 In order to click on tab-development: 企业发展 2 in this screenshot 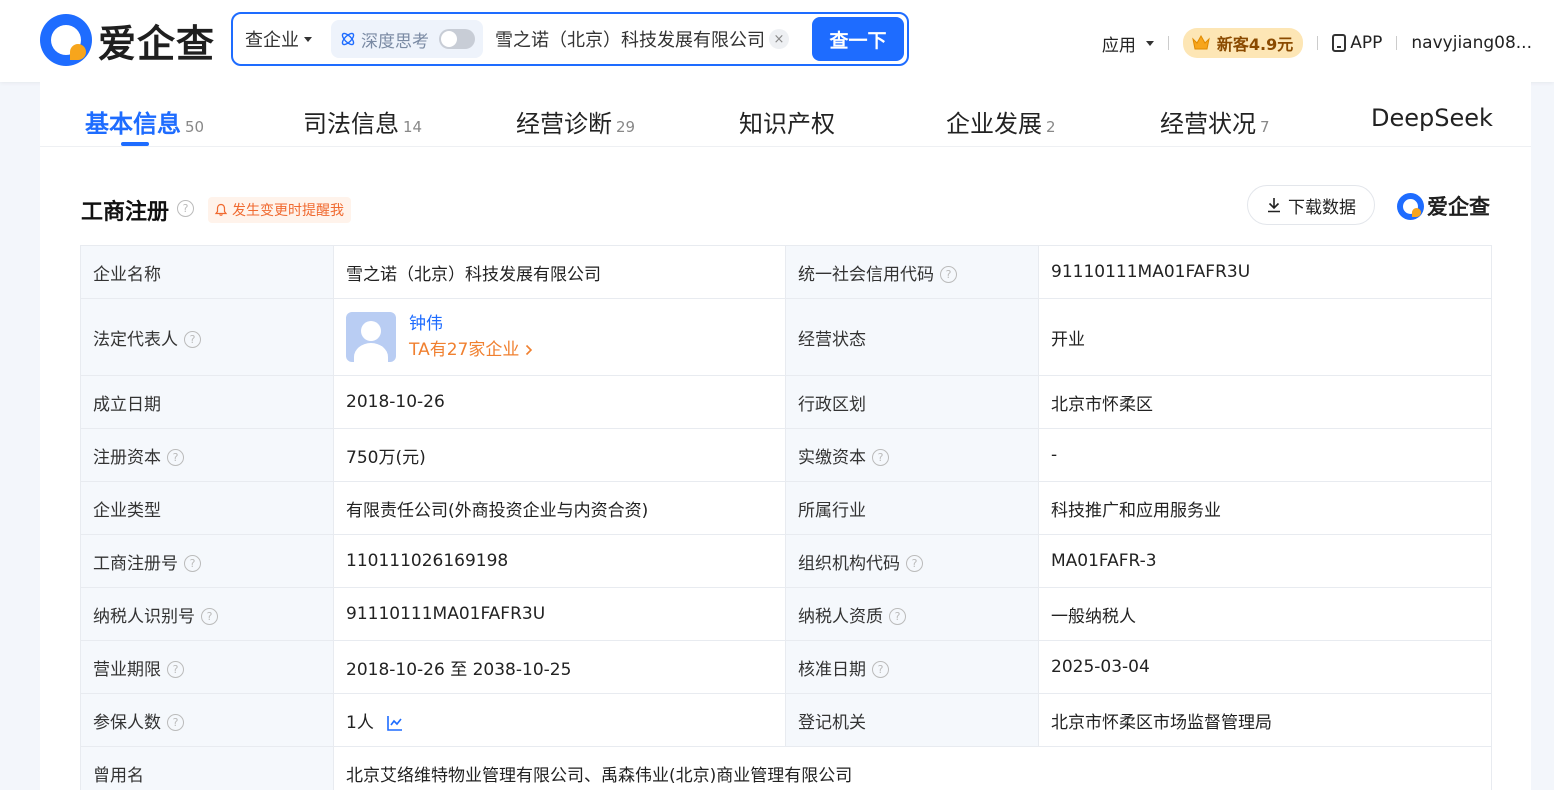, I will do `click(1001, 121)`.